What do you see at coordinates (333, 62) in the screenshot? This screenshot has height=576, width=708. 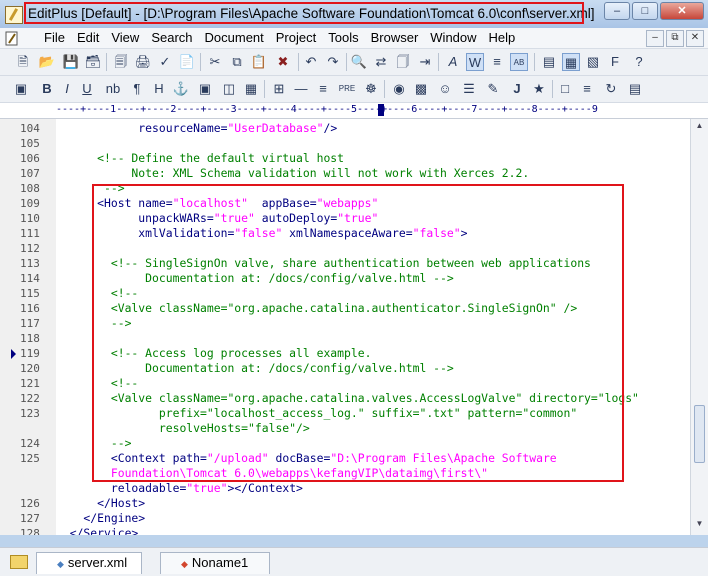 I see `redo-icon: ↷` at bounding box center [333, 62].